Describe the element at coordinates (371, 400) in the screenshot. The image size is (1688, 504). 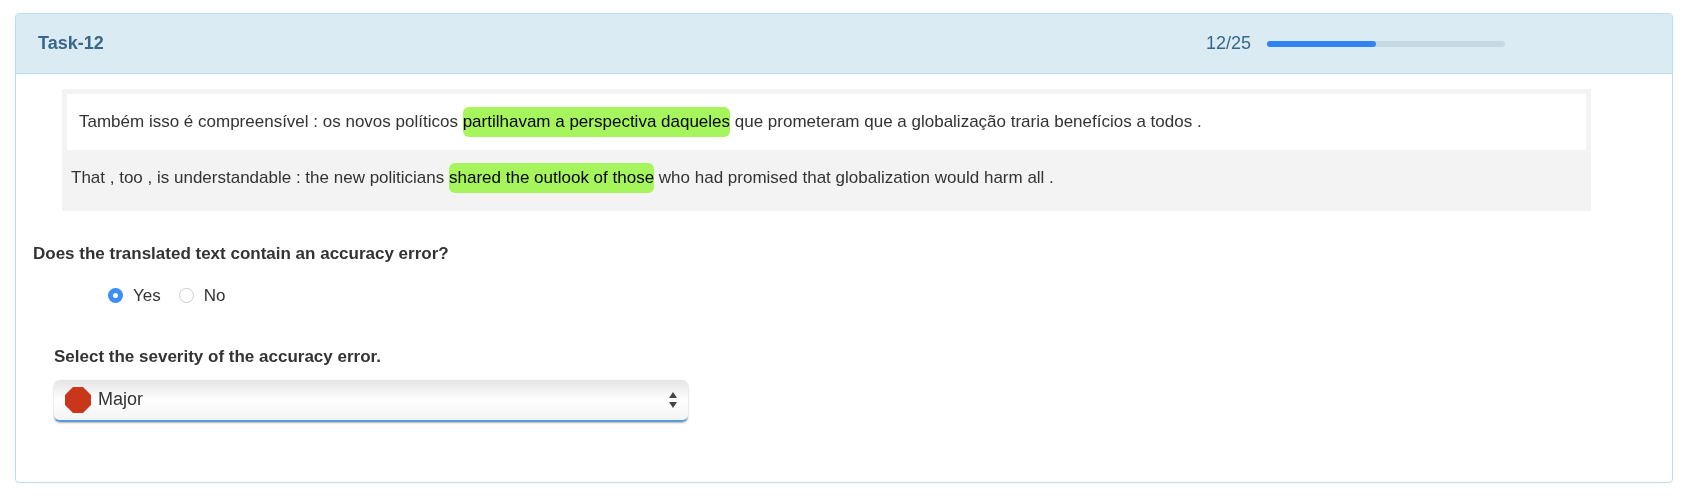
I see `severity-select: Major` at that location.